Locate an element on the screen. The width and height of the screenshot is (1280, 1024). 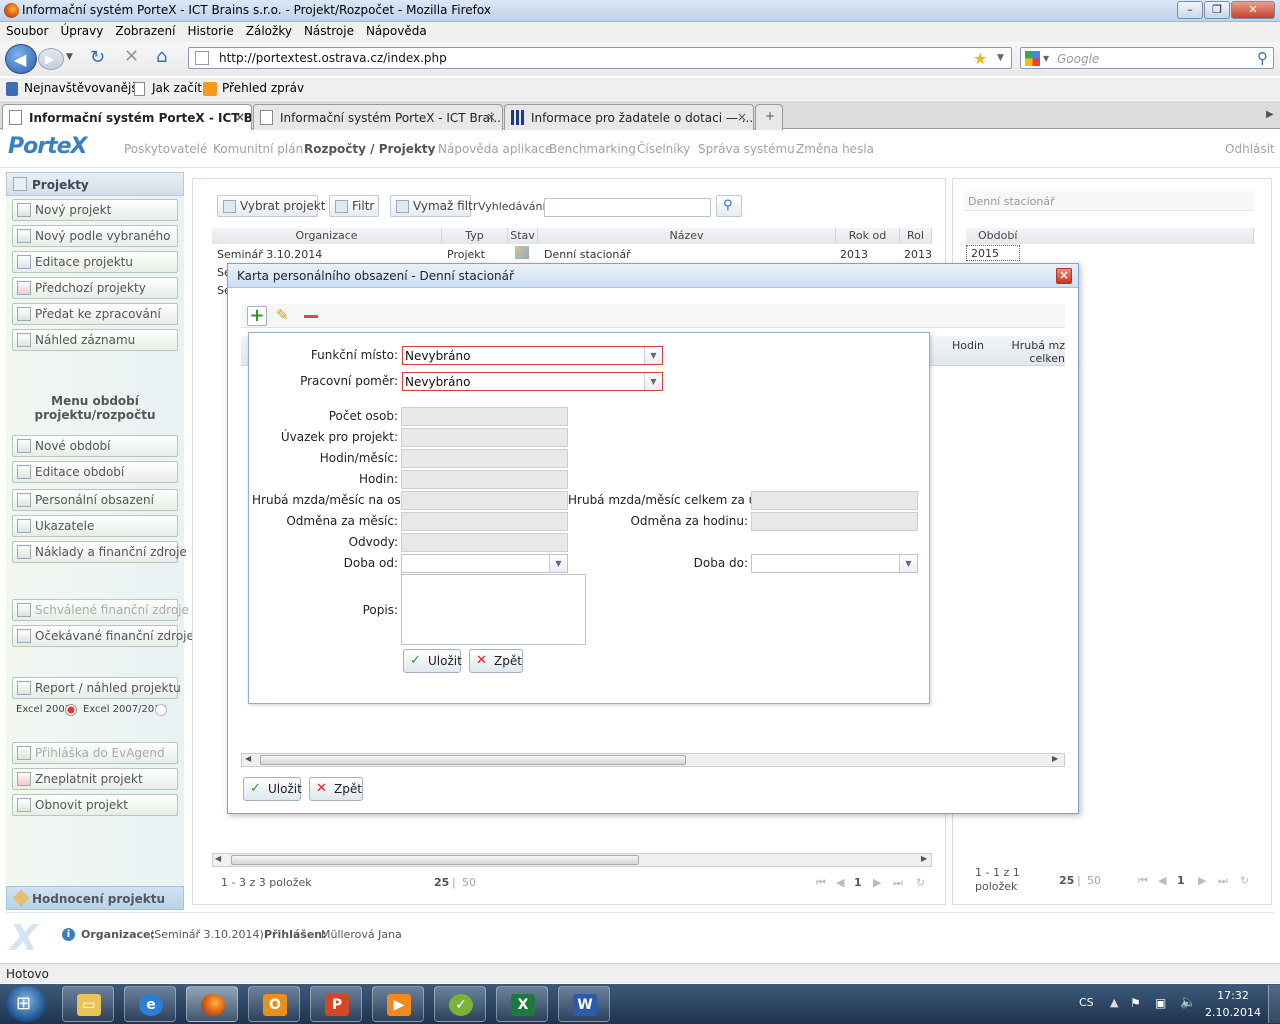
hodin-input is located at coordinates (484, 479).